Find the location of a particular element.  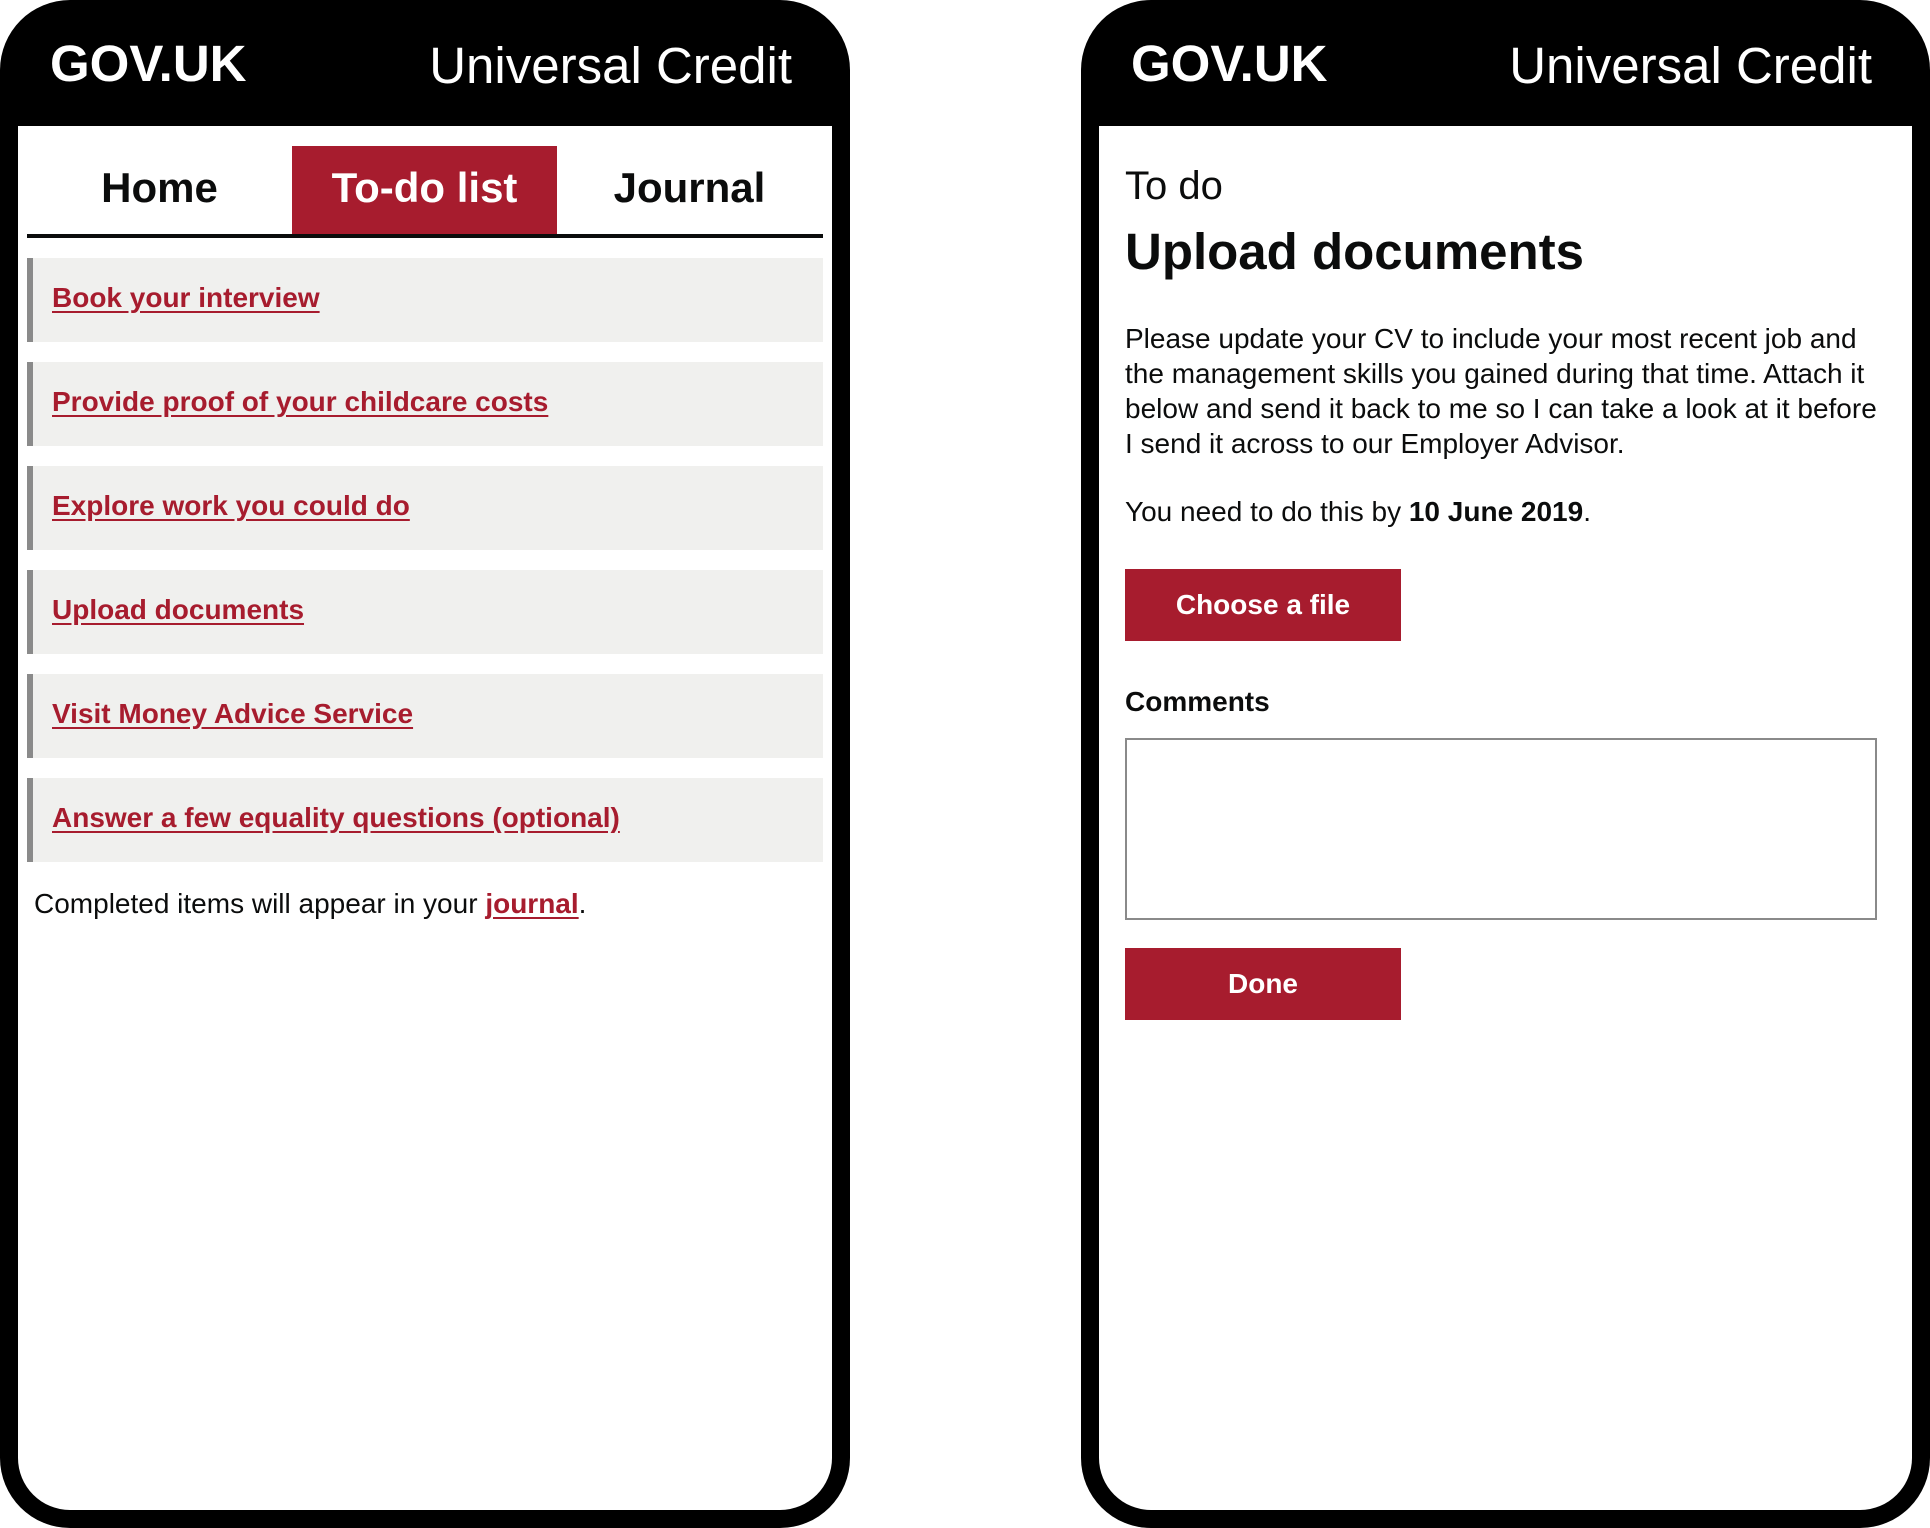

tab-home: Home is located at coordinates (159, 190).